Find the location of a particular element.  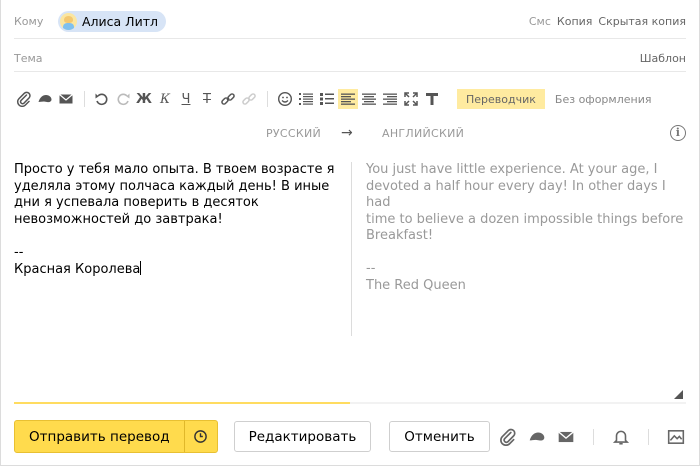

italic-button: К is located at coordinates (165, 99).